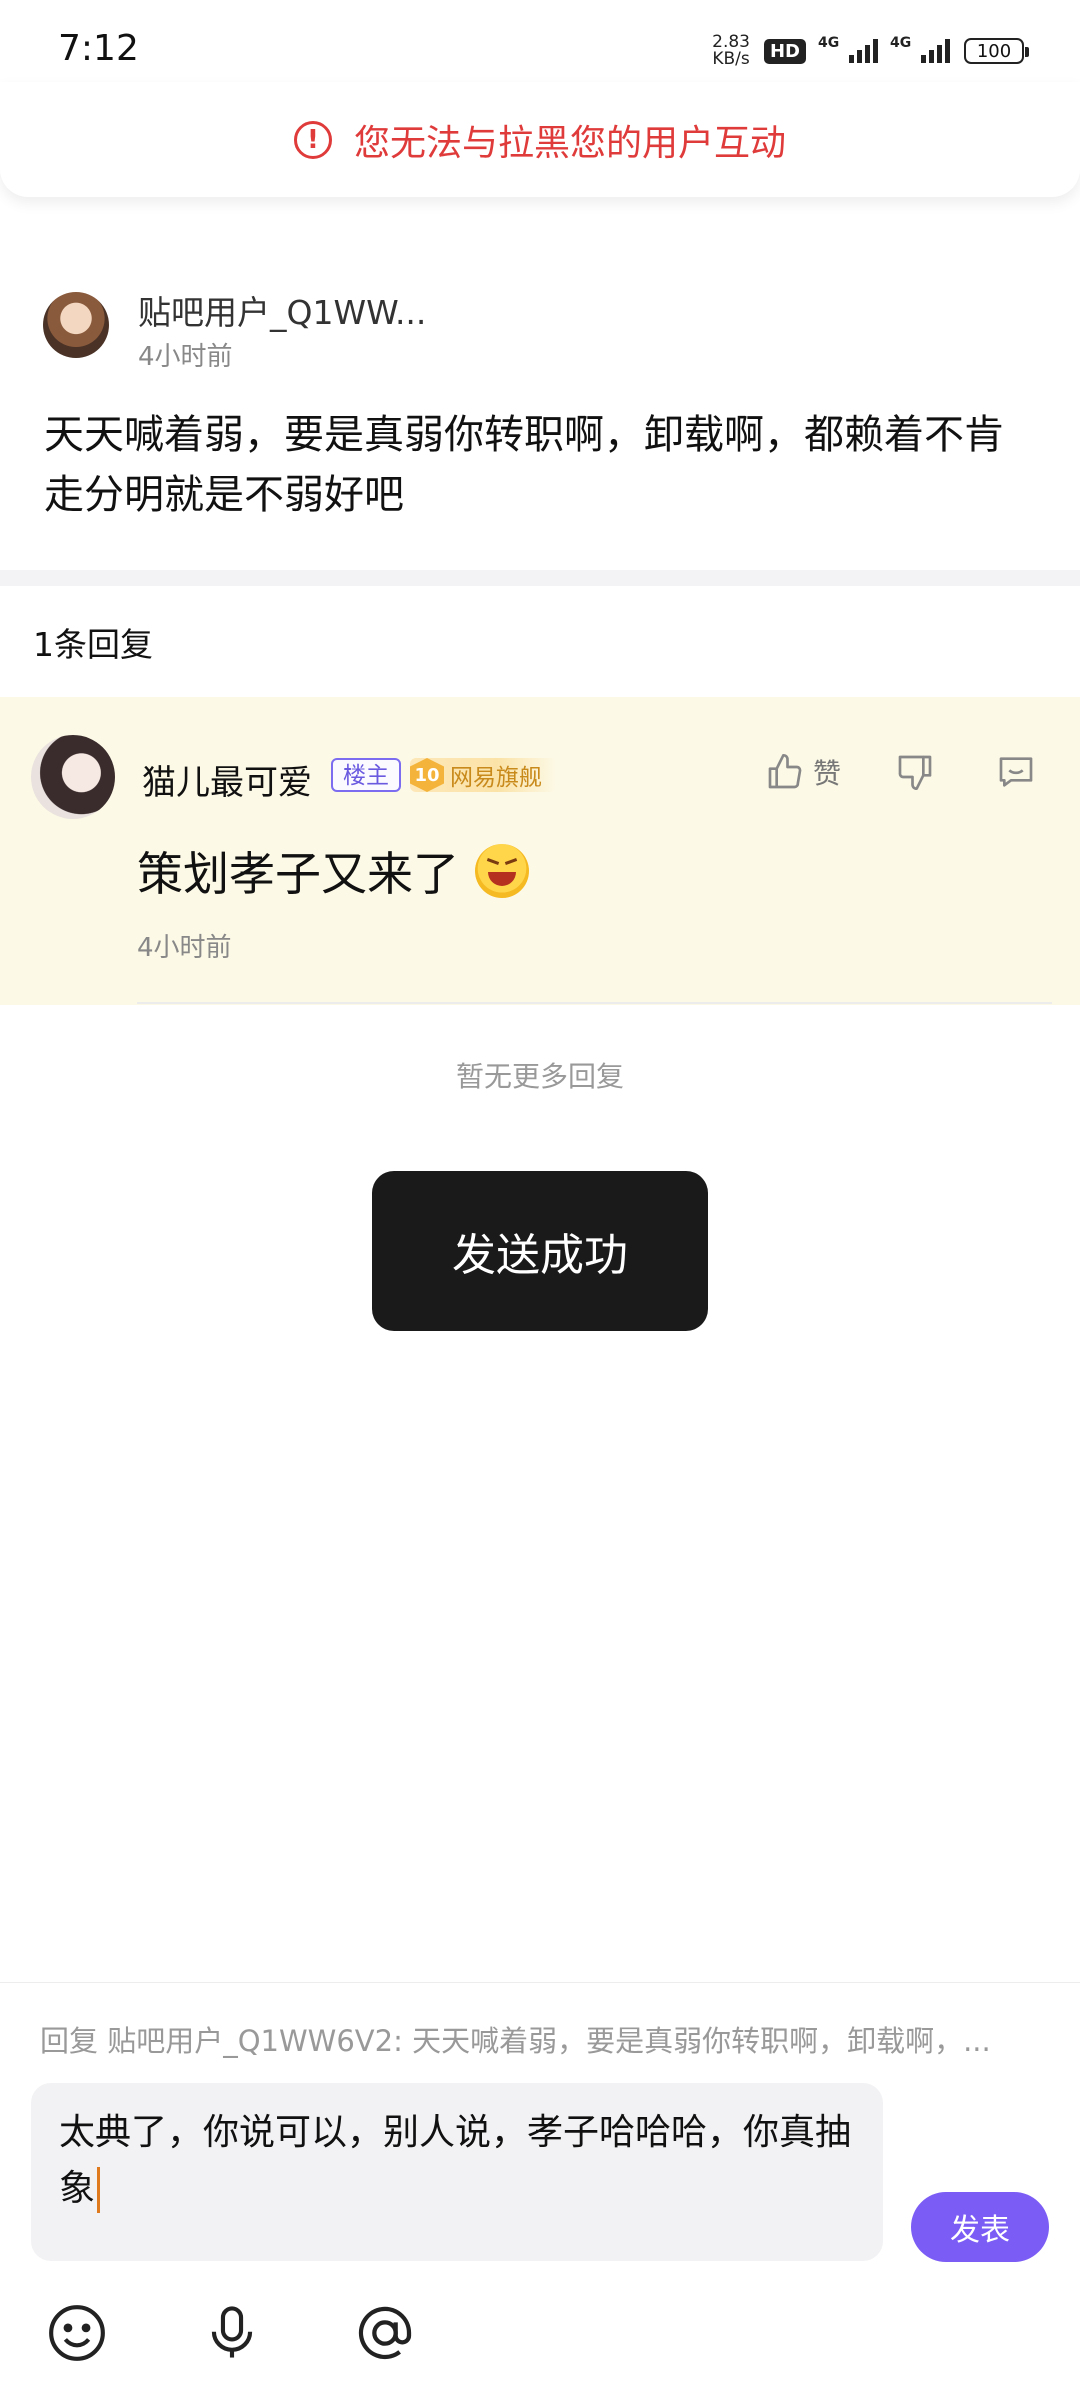 Image resolution: width=1080 pixels, height=2400 pixels. I want to click on reply-text: 策划孝子又来了, so click(298, 874).